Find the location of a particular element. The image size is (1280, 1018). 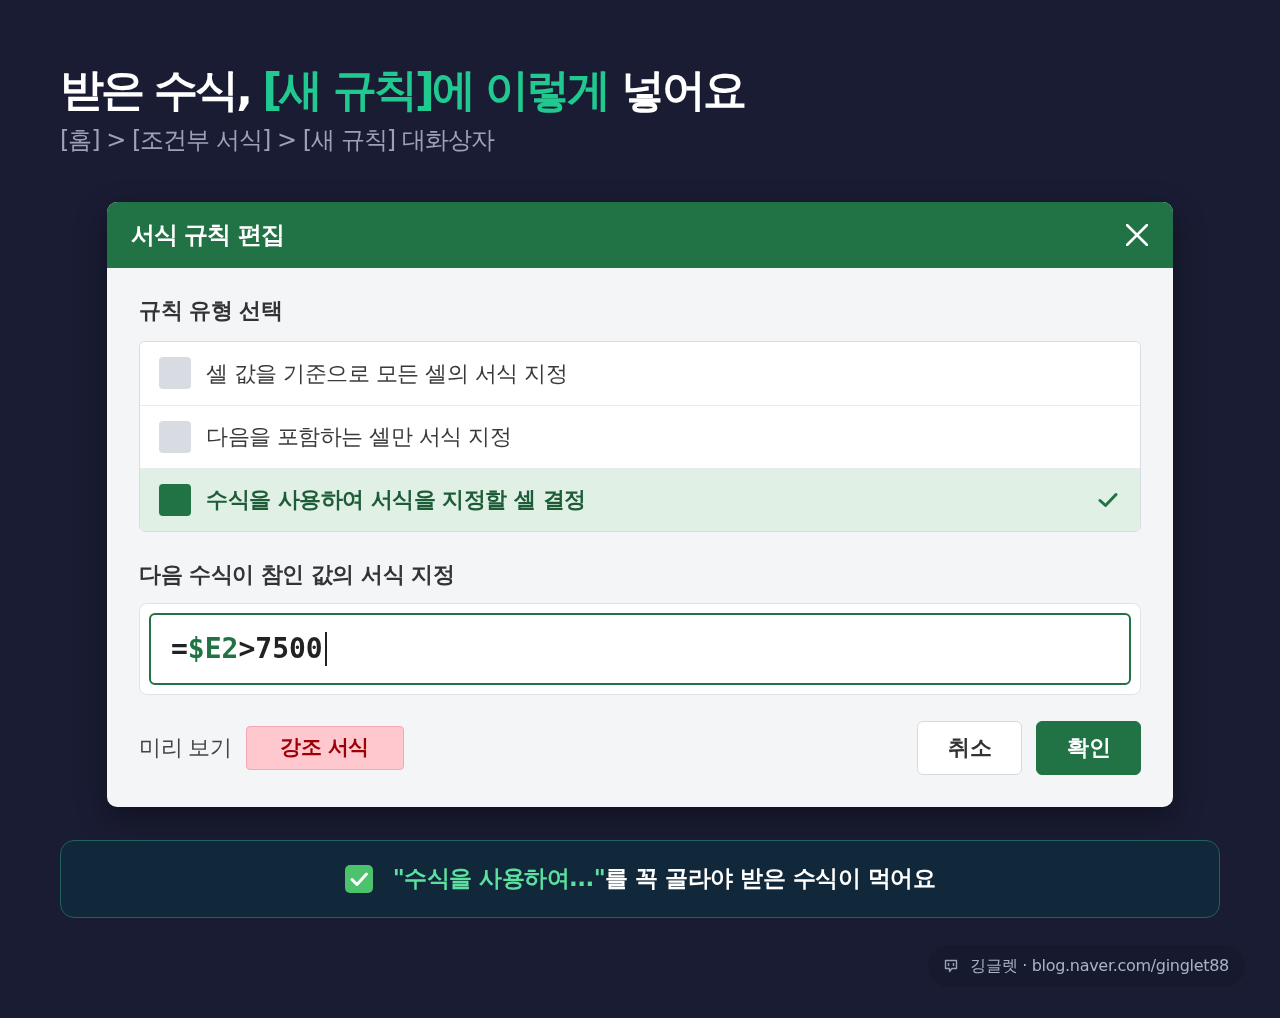

preview-label: 미리 보기 is located at coordinates (185, 748).